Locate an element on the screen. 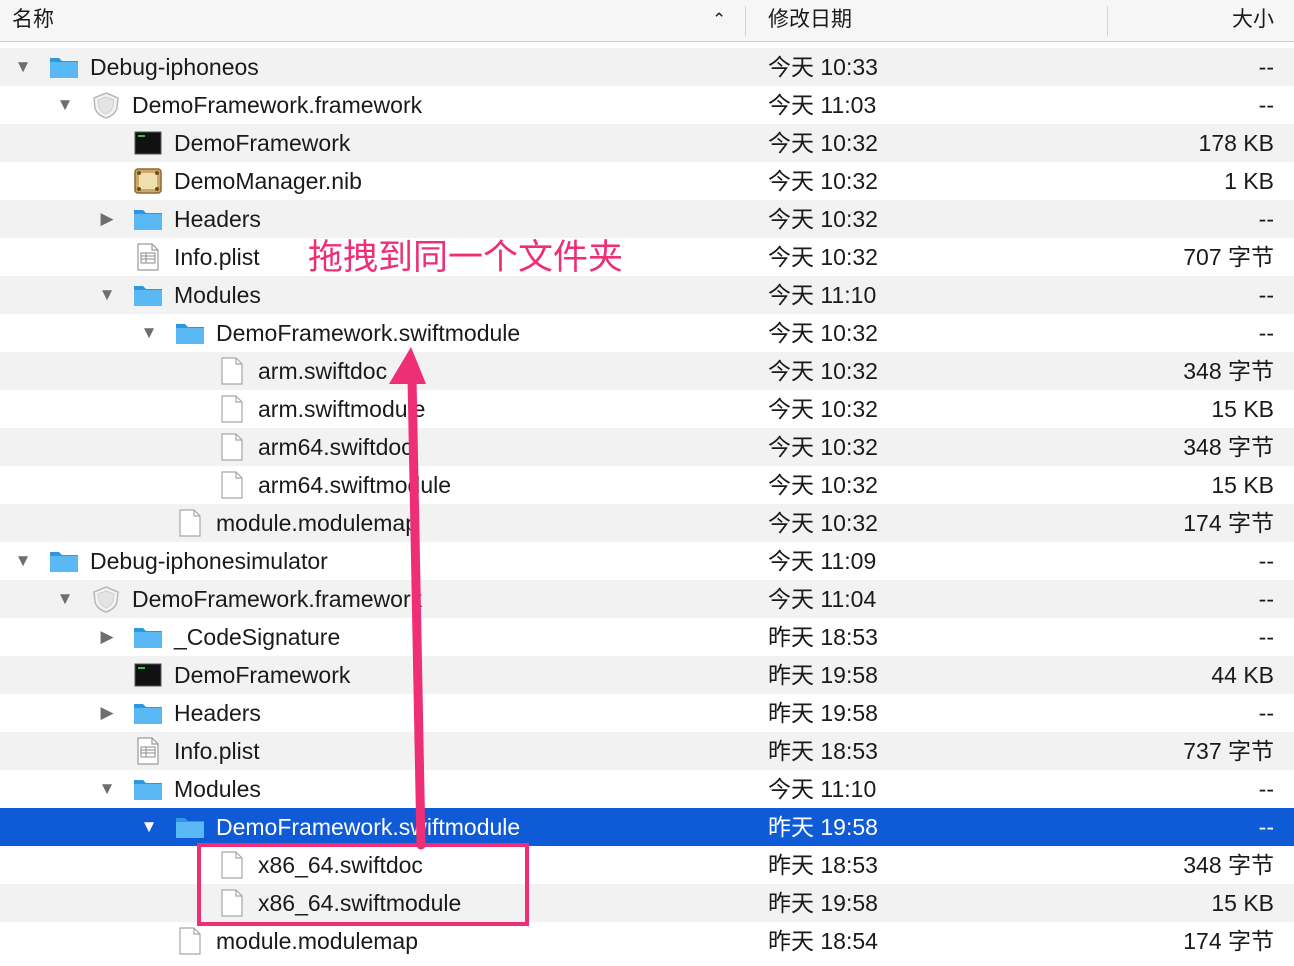 Image resolution: width=1294 pixels, height=966 pixels. file-name: Modules is located at coordinates (217, 789).